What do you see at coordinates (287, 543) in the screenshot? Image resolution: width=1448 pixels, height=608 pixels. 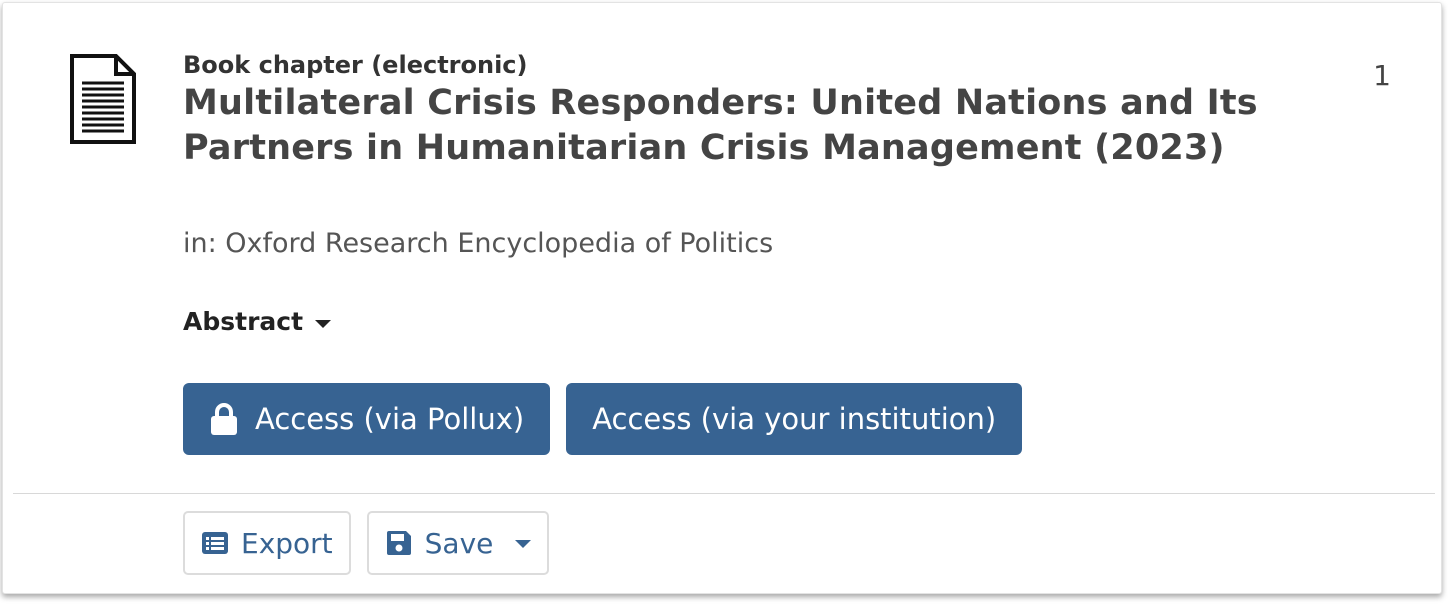 I see `export-label: Export` at bounding box center [287, 543].